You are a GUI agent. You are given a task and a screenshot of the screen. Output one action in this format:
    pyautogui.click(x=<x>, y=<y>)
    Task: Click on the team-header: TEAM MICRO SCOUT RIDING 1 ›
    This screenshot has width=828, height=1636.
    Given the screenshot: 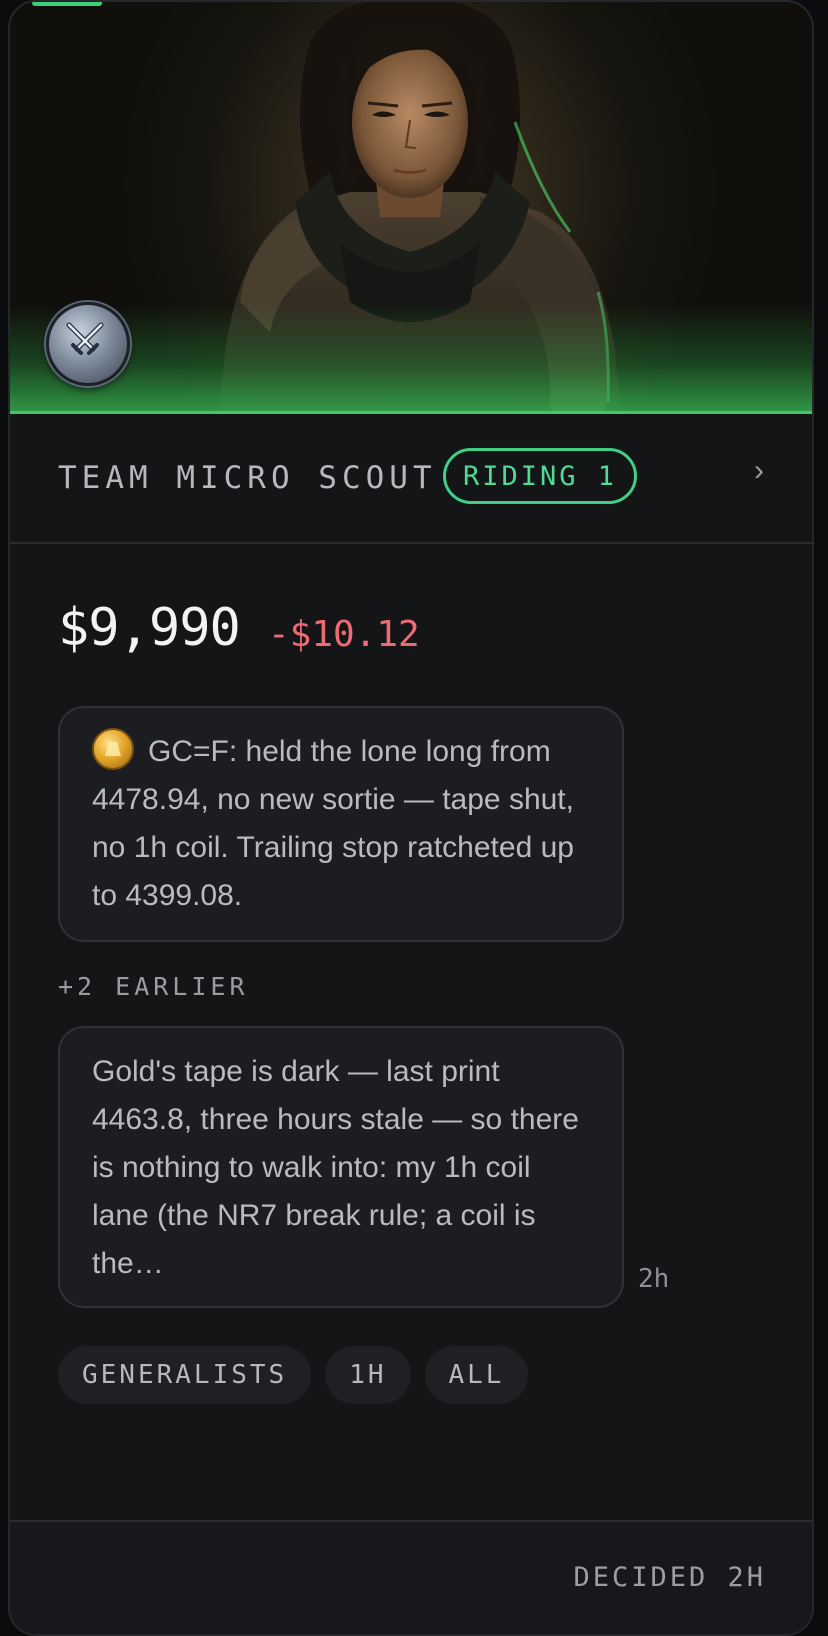 What is the action you would take?
    pyautogui.click(x=411, y=480)
    